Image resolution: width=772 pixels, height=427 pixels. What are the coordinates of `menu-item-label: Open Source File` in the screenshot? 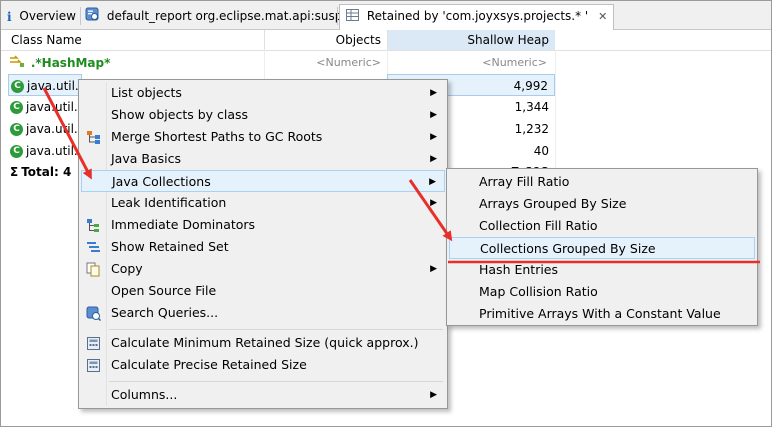 It's located at (164, 290).